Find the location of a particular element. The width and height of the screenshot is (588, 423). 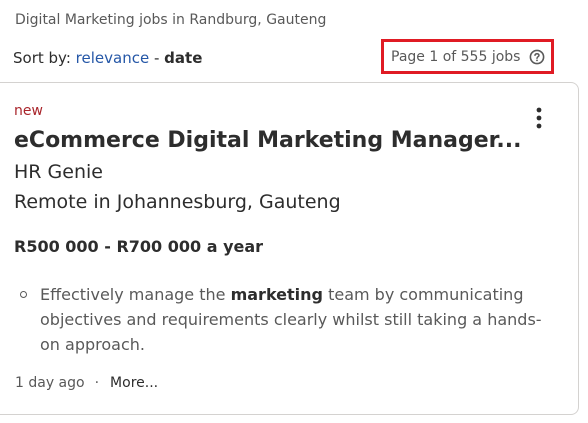

help-circle-icon is located at coordinates (537, 57).